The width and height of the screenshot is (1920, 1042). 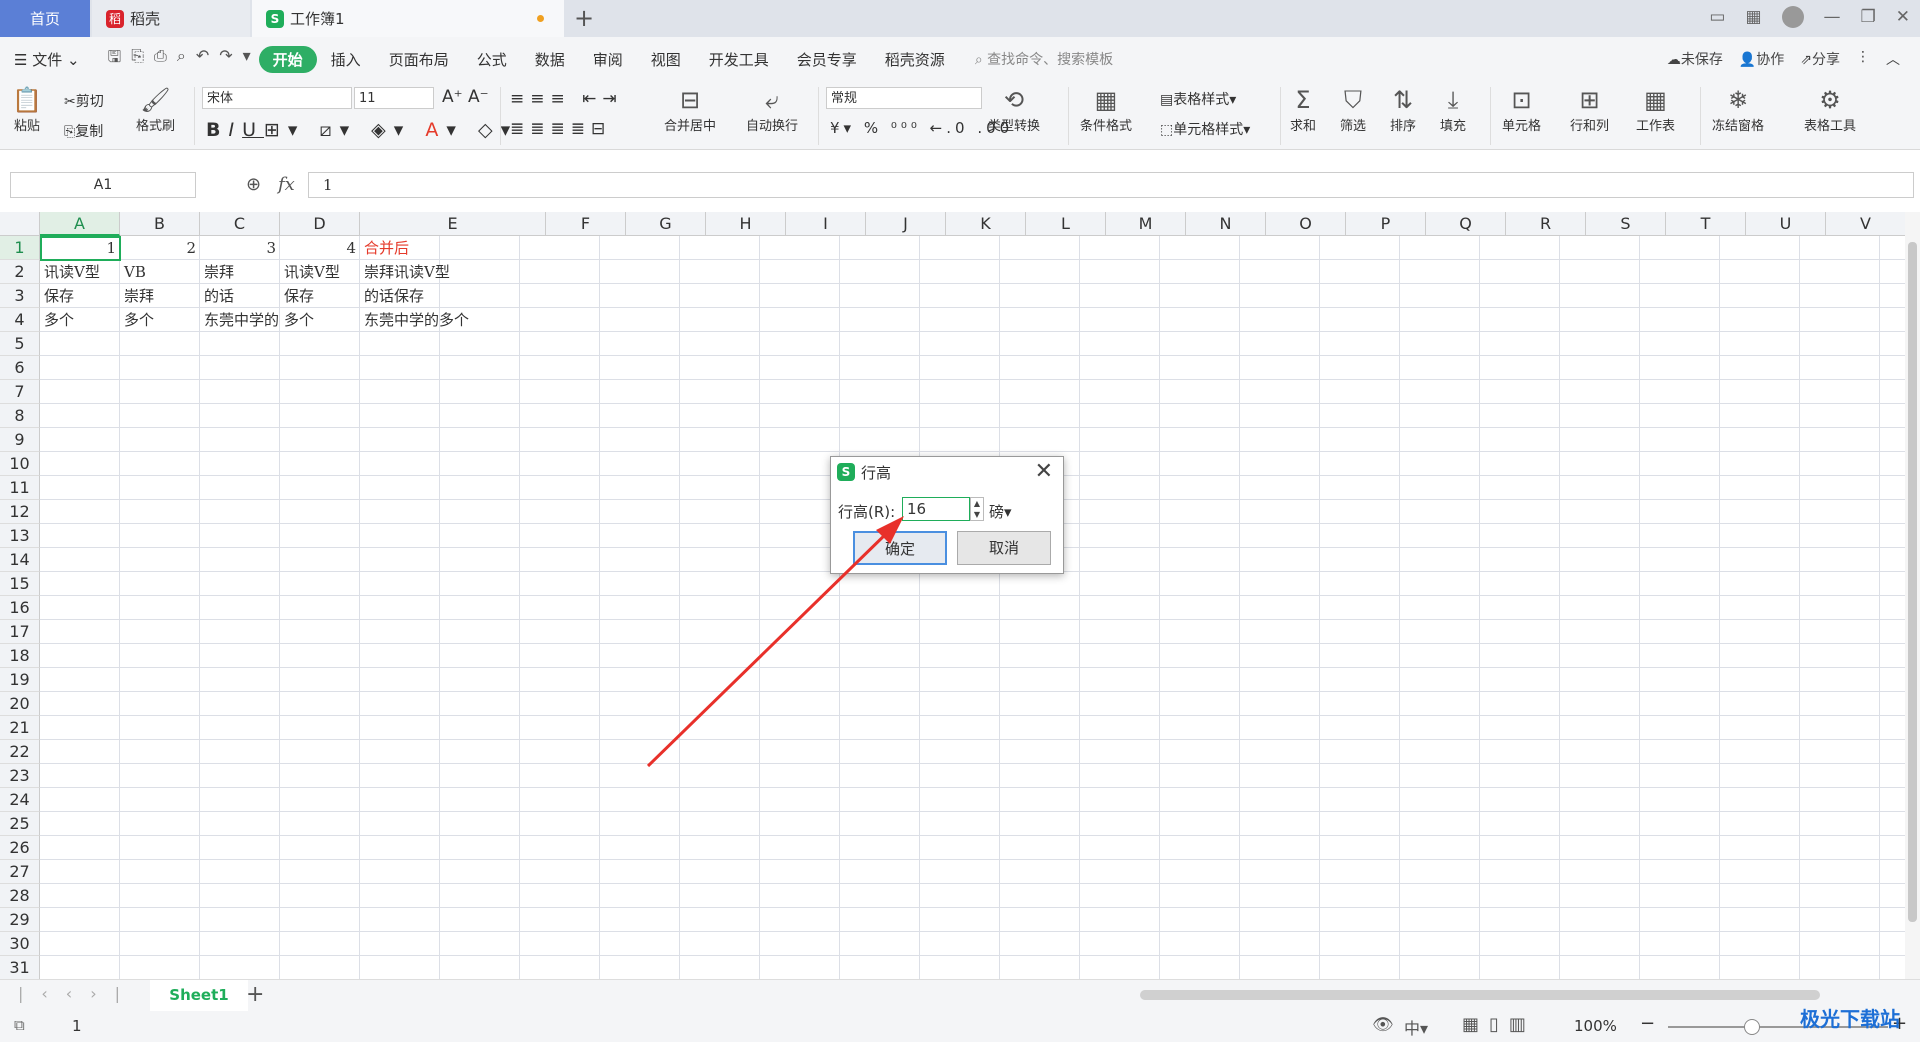 I want to click on cell-c2: 崇拜, so click(x=240, y=272).